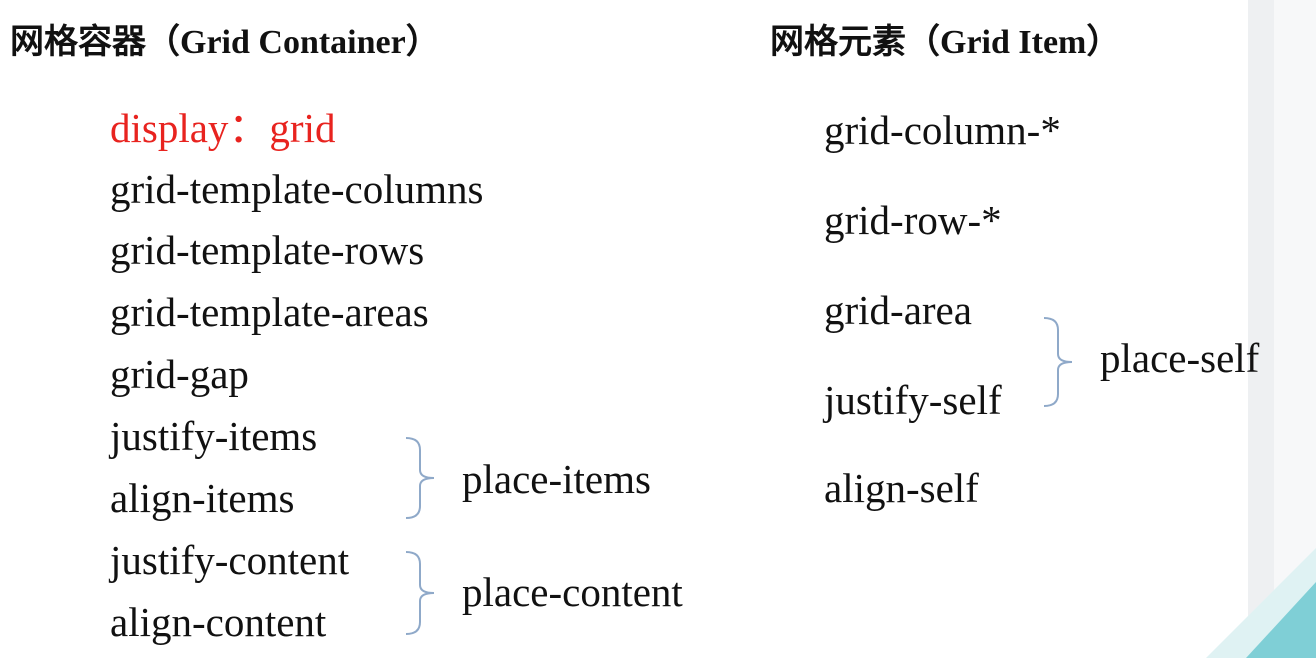  Describe the element at coordinates (1281, 620) in the screenshot. I see `decorative-corner` at that location.